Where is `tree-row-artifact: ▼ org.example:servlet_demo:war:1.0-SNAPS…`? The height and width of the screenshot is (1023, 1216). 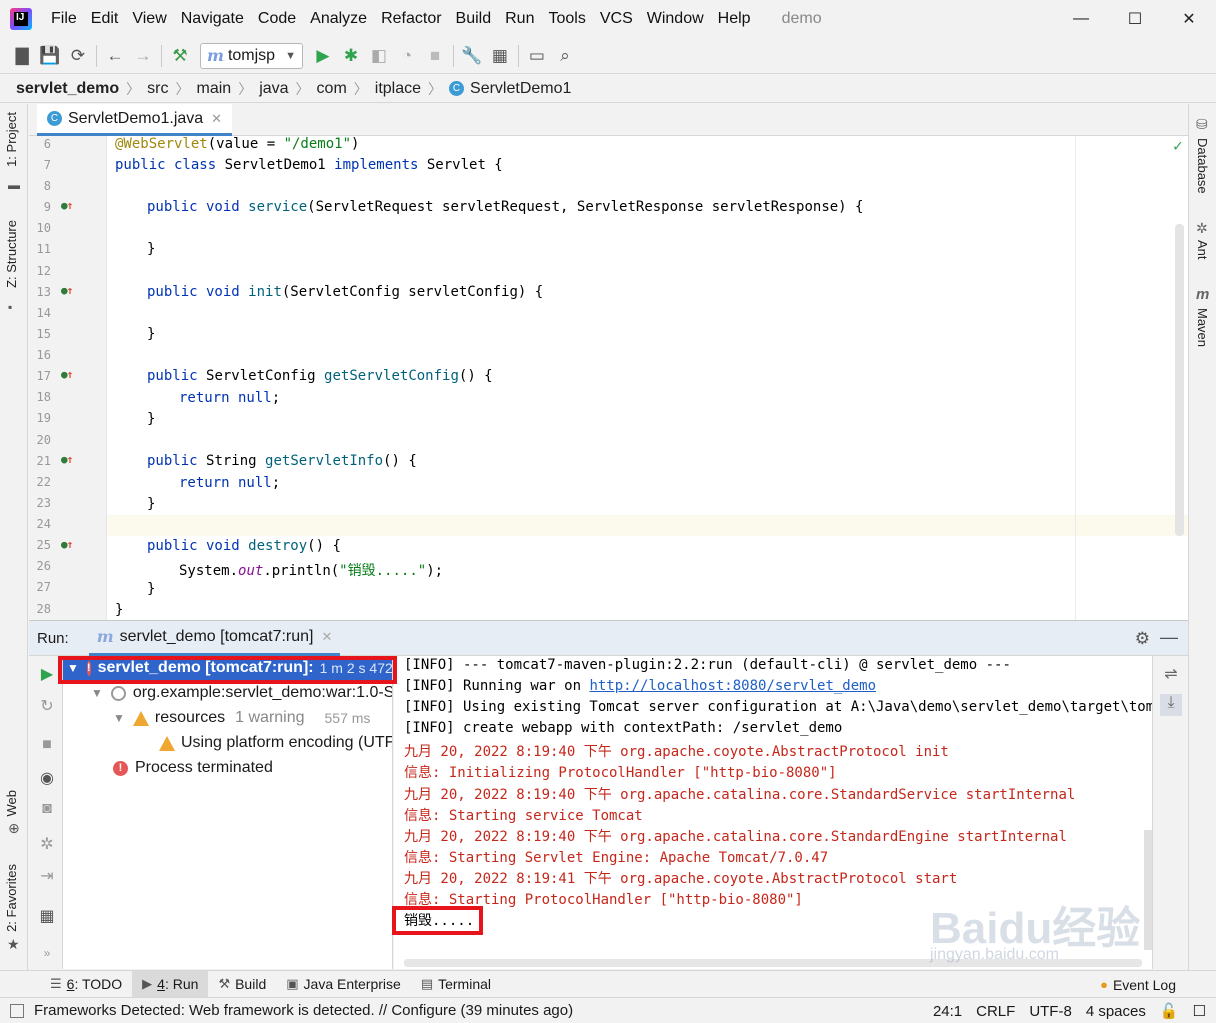
tree-row-artifact: ▼ org.example:servlet_demo:war:1.0-SNAPS… is located at coordinates (241, 693).